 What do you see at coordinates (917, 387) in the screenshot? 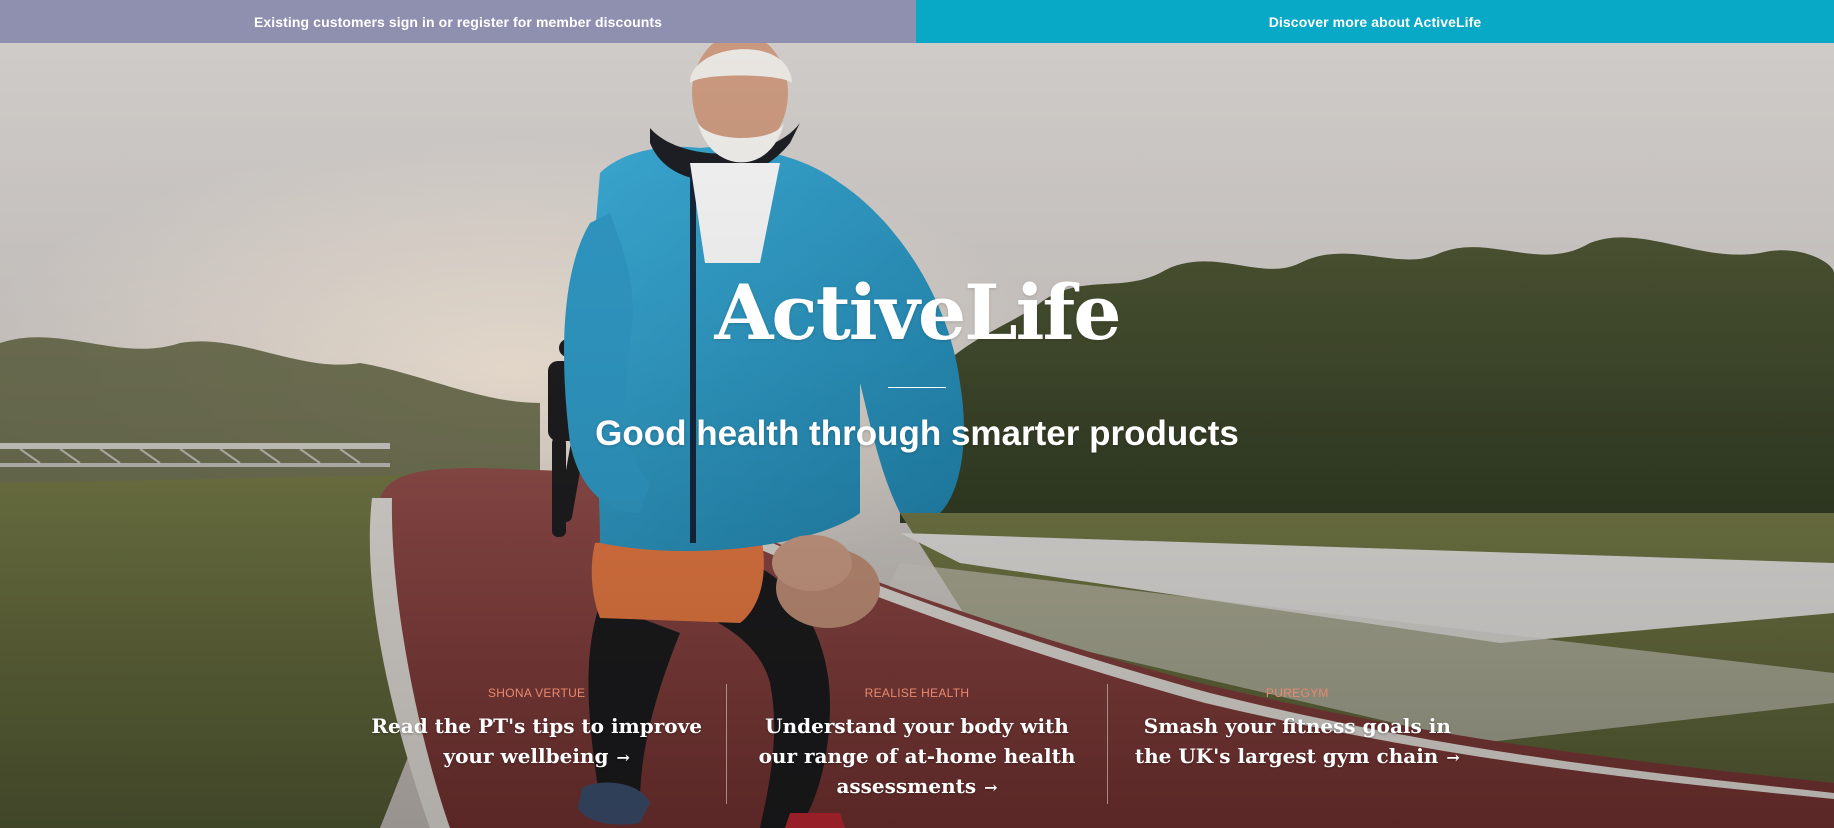
I see `title-divider` at bounding box center [917, 387].